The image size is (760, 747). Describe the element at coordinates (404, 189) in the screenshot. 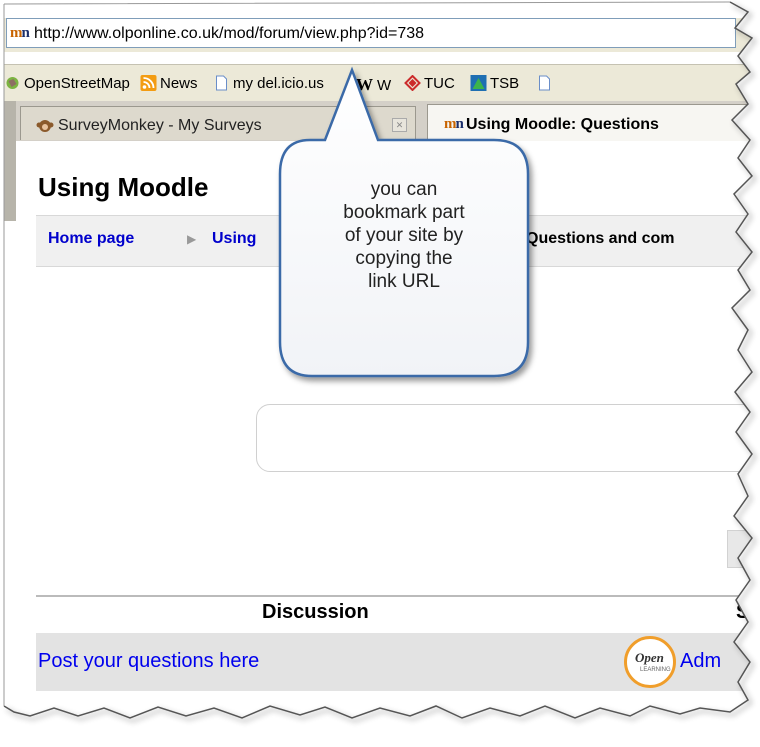

I see `callout-line: you can` at that location.